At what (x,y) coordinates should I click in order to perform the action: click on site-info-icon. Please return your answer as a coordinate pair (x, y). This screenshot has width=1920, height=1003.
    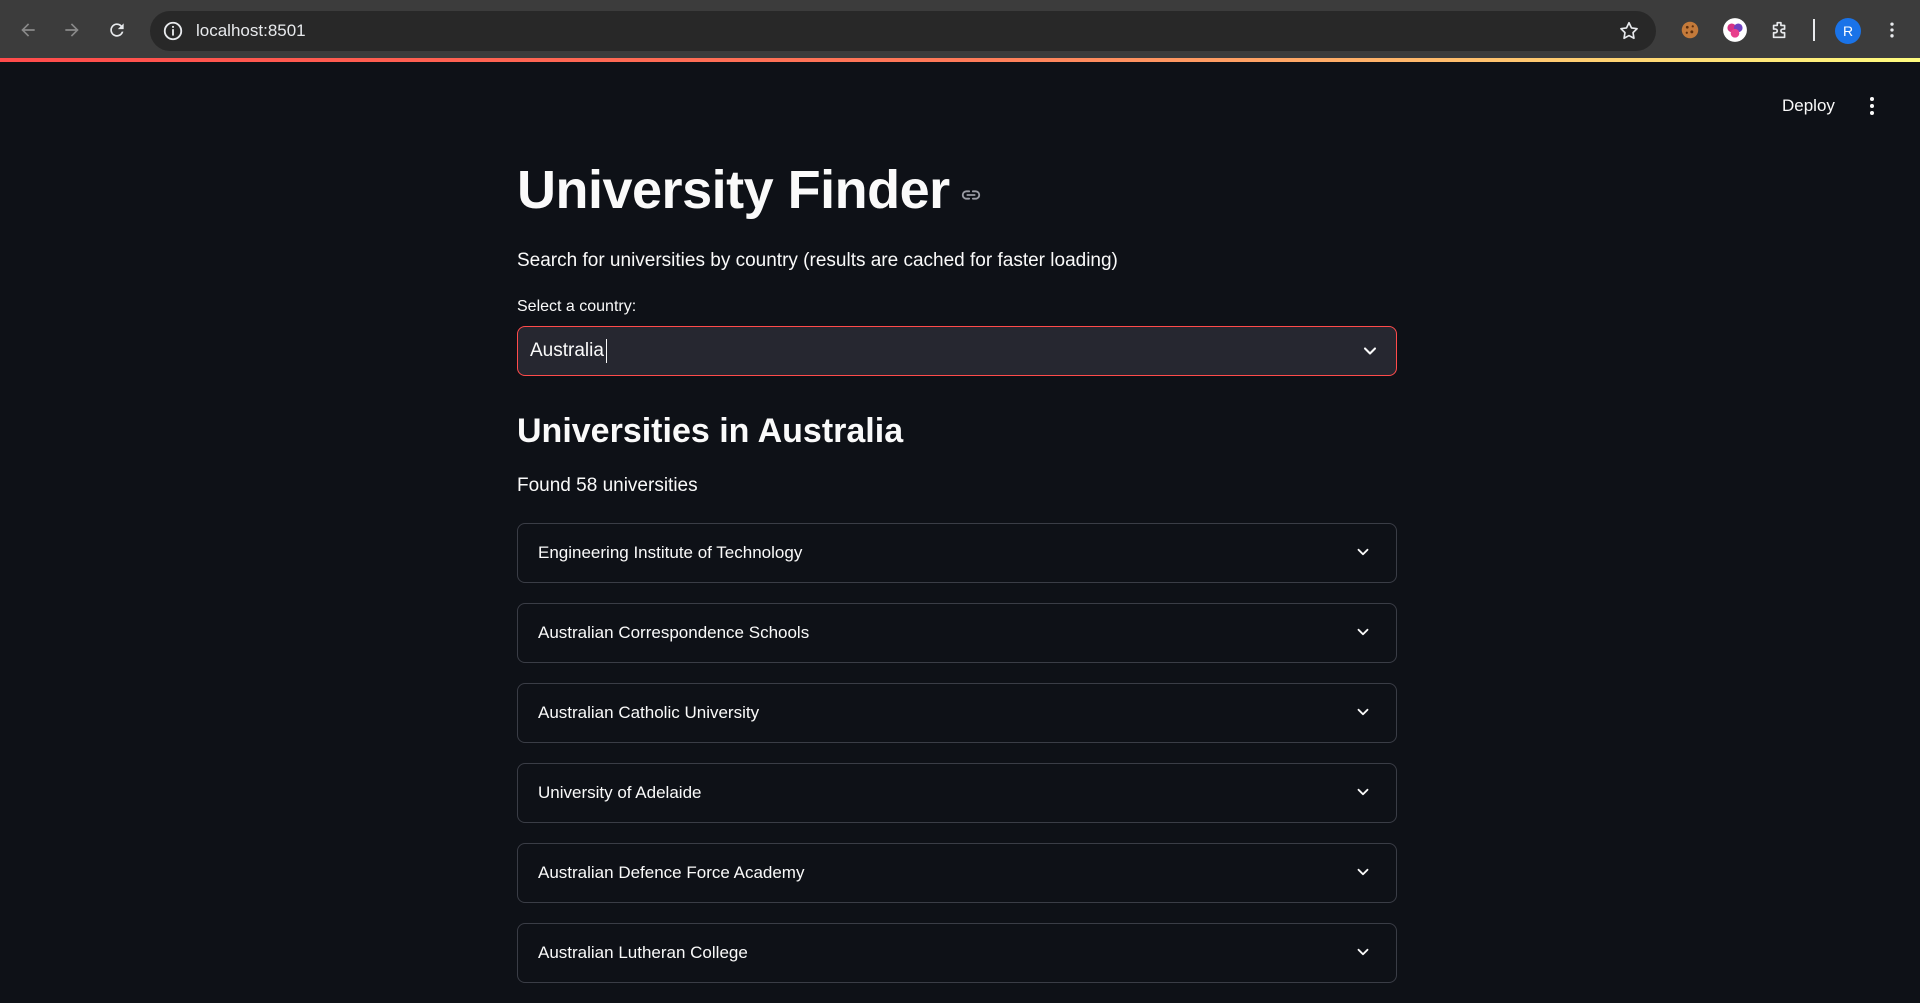
    Looking at the image, I should click on (173, 31).